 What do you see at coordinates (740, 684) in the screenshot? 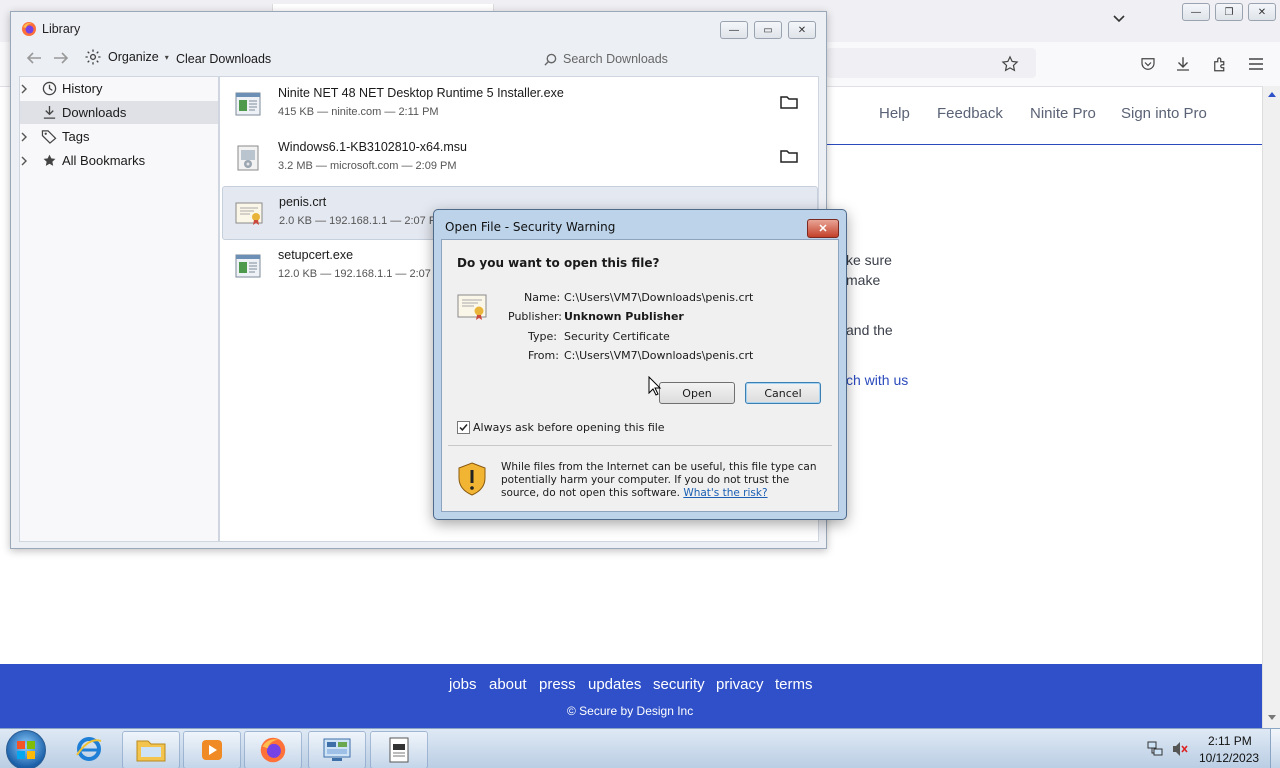
I see `footer-link-privacy: privacy` at bounding box center [740, 684].